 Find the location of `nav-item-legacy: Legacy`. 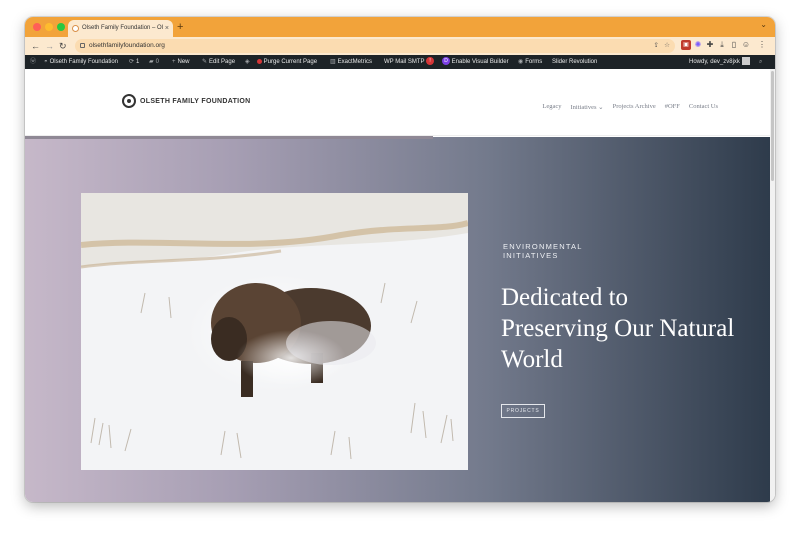

nav-item-legacy: Legacy is located at coordinates (551, 107).